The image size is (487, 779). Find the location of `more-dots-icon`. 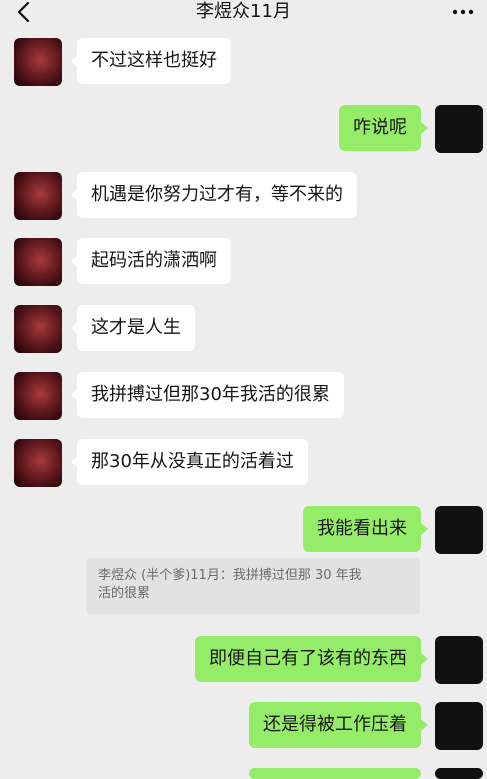

more-dots-icon is located at coordinates (463, 12).